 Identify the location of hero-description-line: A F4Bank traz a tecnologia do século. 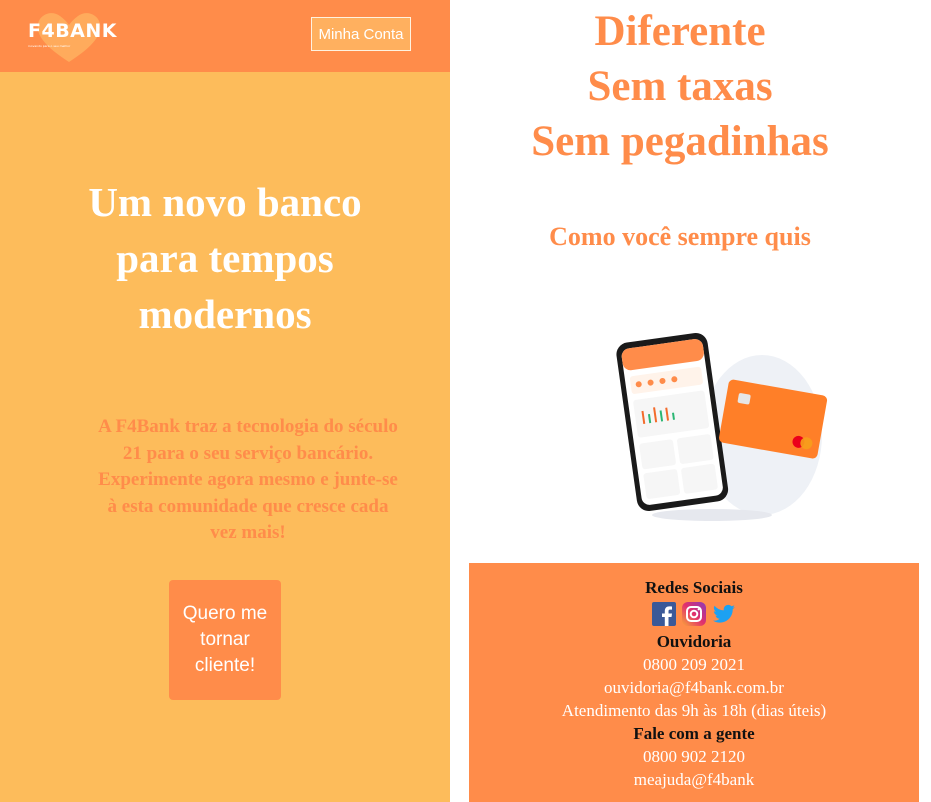
(248, 426).